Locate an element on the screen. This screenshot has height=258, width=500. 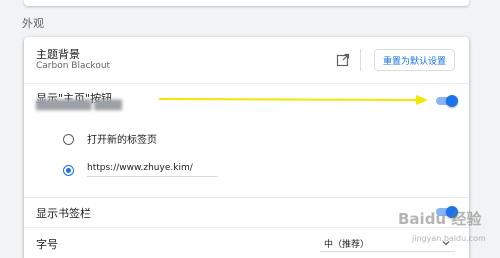
radio-custom-url is located at coordinates (68, 170).